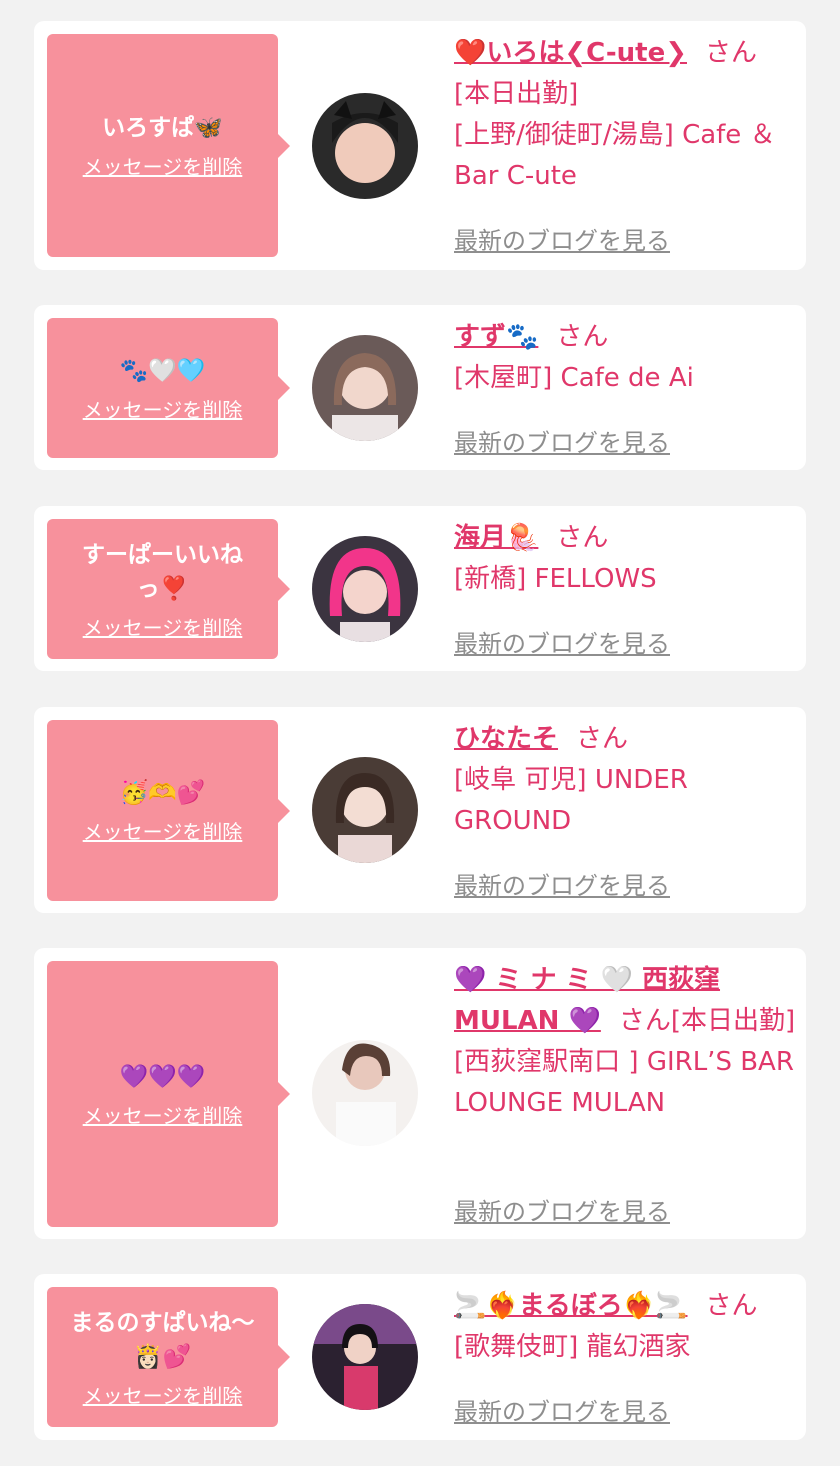 The height and width of the screenshot is (1466, 840). I want to click on cast-info: 🚬❤️‍🔥まるぼろ❤️‍🔥🚬 さん [歌舞伎町] 龍幻酒家, so click(624, 1327).